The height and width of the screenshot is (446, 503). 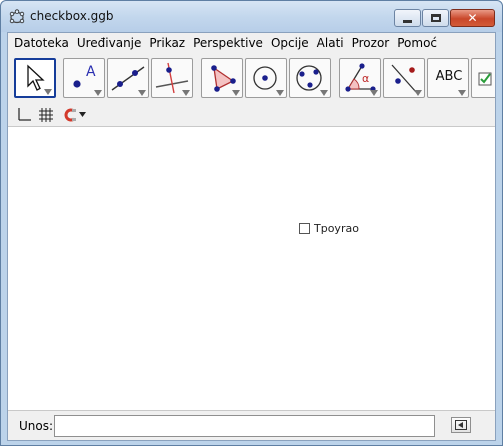 What do you see at coordinates (360, 78) in the screenshot?
I see `tool-angle-button: α` at bounding box center [360, 78].